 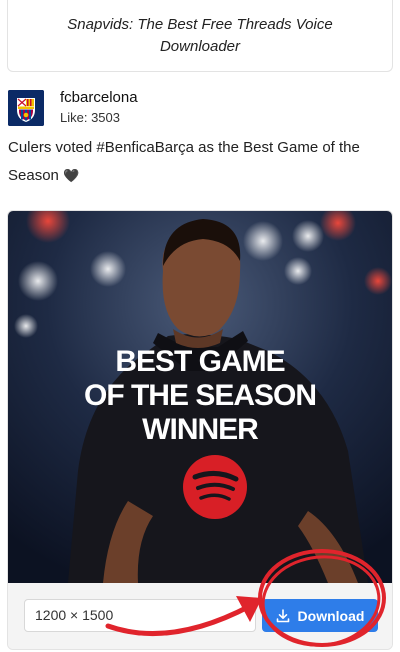 I want to click on download-button: Download, so click(x=320, y=615).